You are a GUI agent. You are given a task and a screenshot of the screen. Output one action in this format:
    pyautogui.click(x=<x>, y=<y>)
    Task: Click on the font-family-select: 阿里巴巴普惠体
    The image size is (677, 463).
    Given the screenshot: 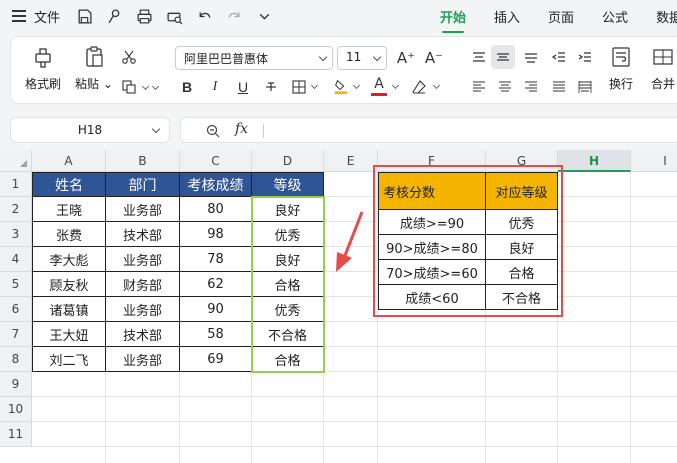 What is the action you would take?
    pyautogui.click(x=254, y=58)
    